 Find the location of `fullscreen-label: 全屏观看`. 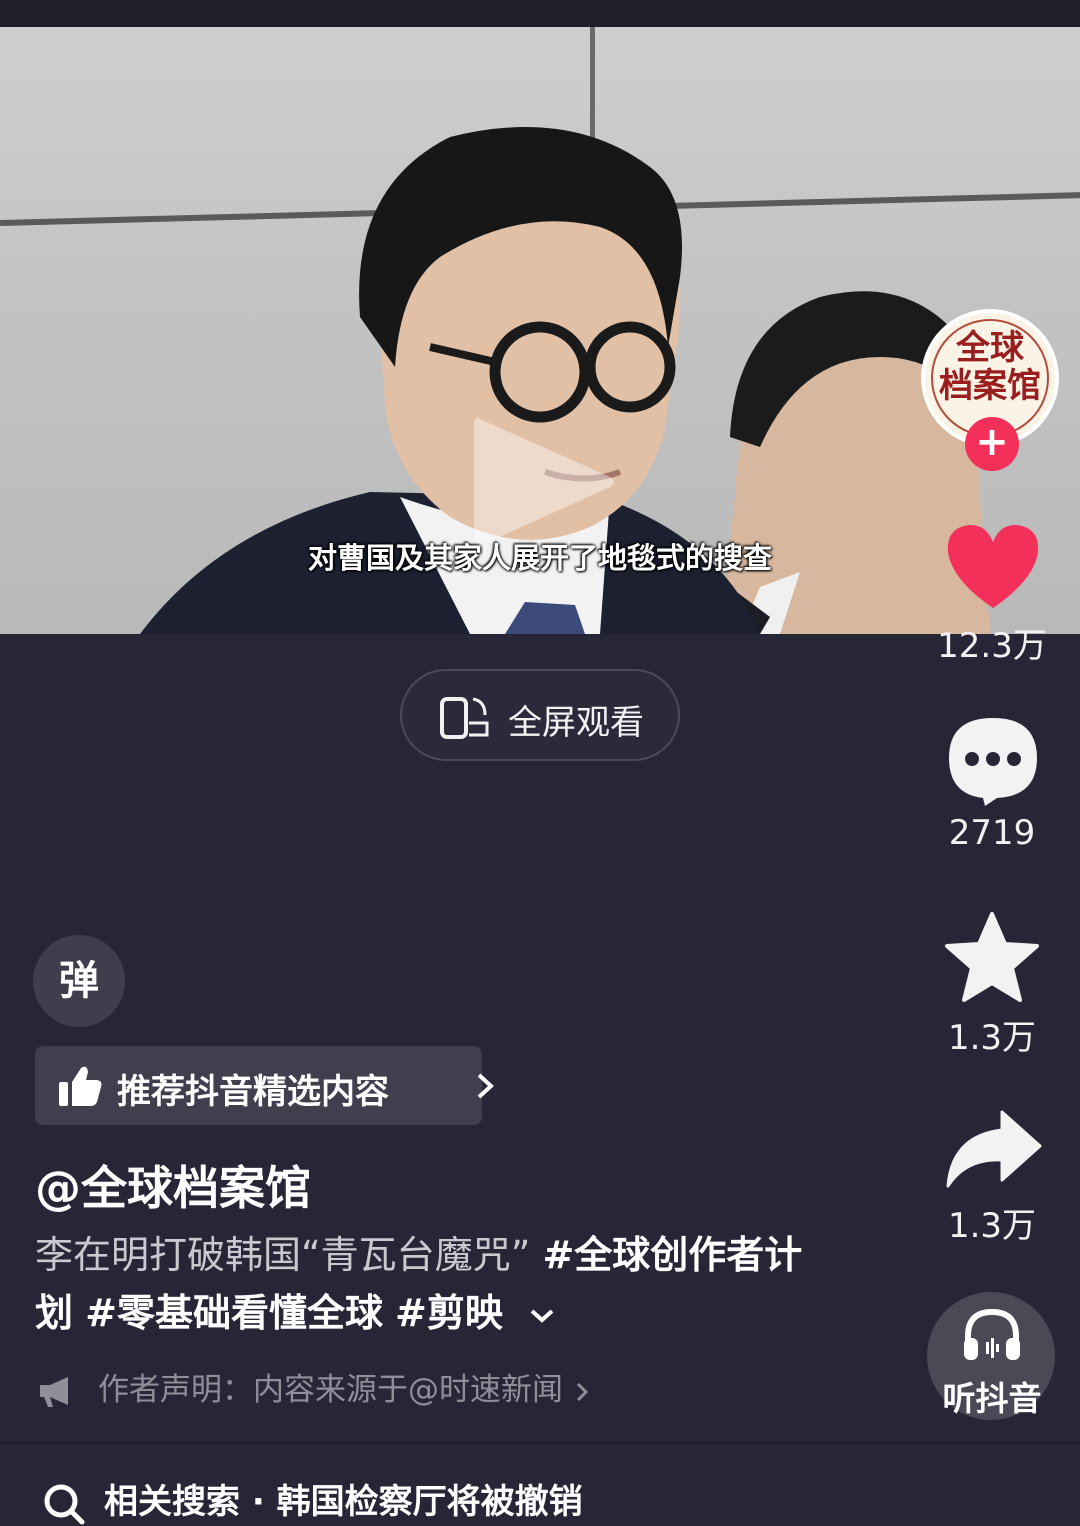

fullscreen-label: 全屏观看 is located at coordinates (576, 723).